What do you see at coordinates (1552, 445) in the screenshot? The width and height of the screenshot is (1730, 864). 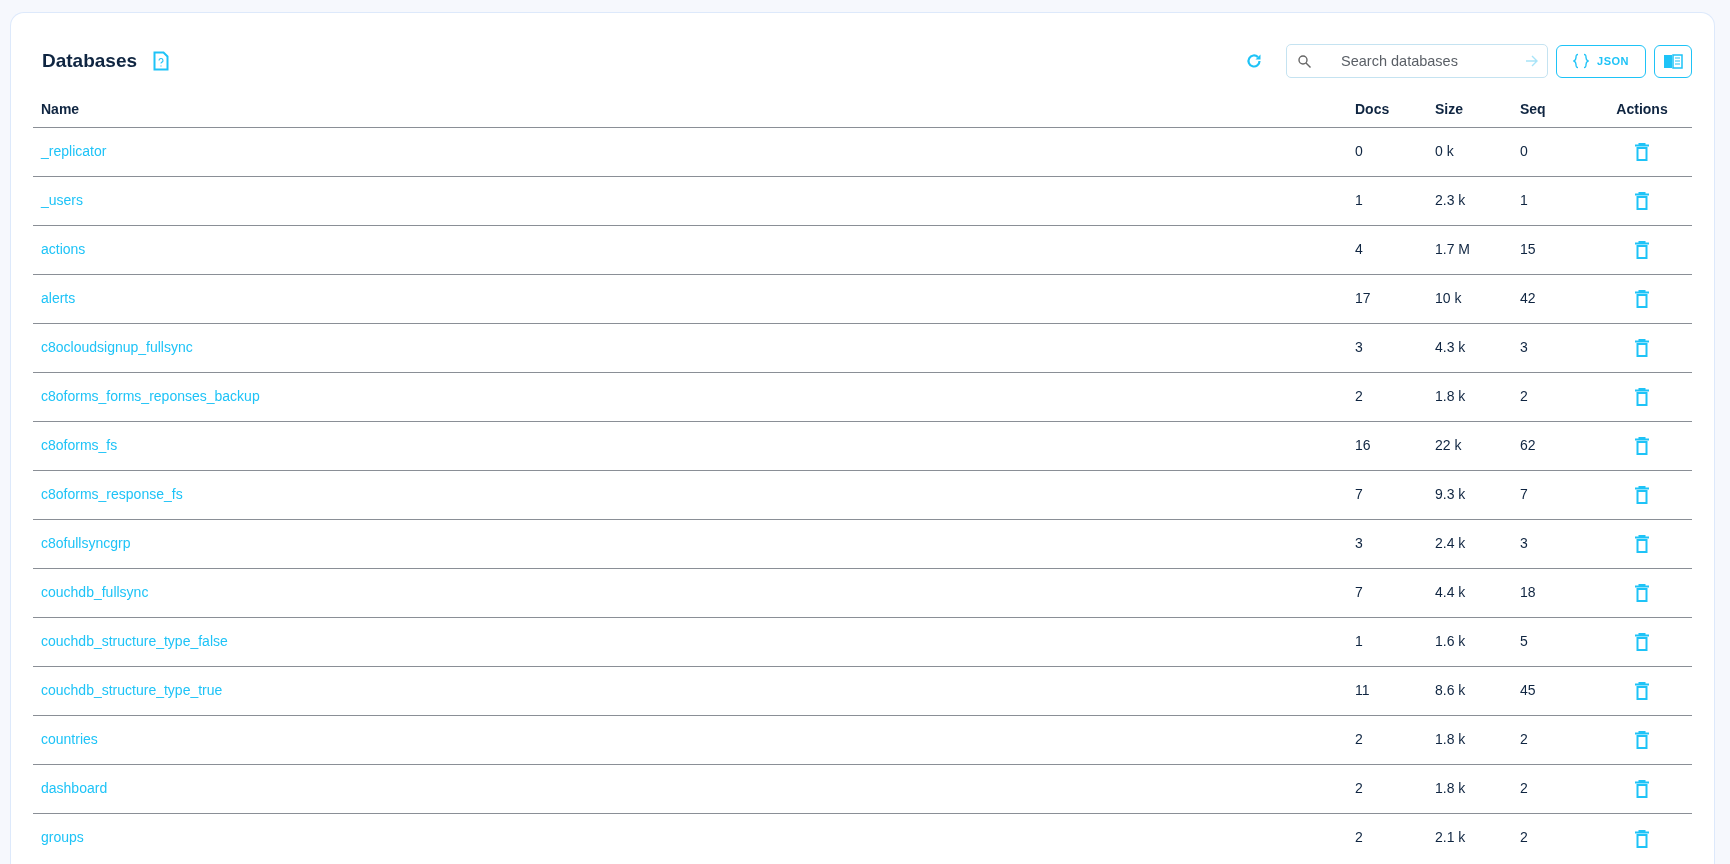 I see `table-cell: 62` at bounding box center [1552, 445].